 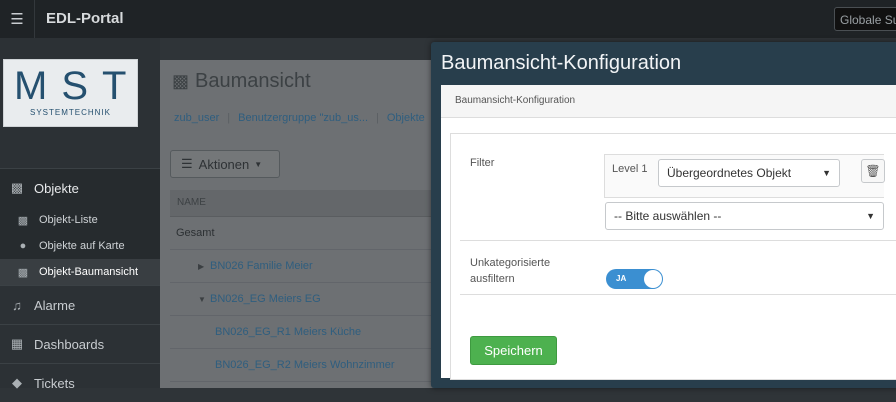 What do you see at coordinates (668, 101) in the screenshot?
I see `modal-subheader: Baumansicht-Konfiguration` at bounding box center [668, 101].